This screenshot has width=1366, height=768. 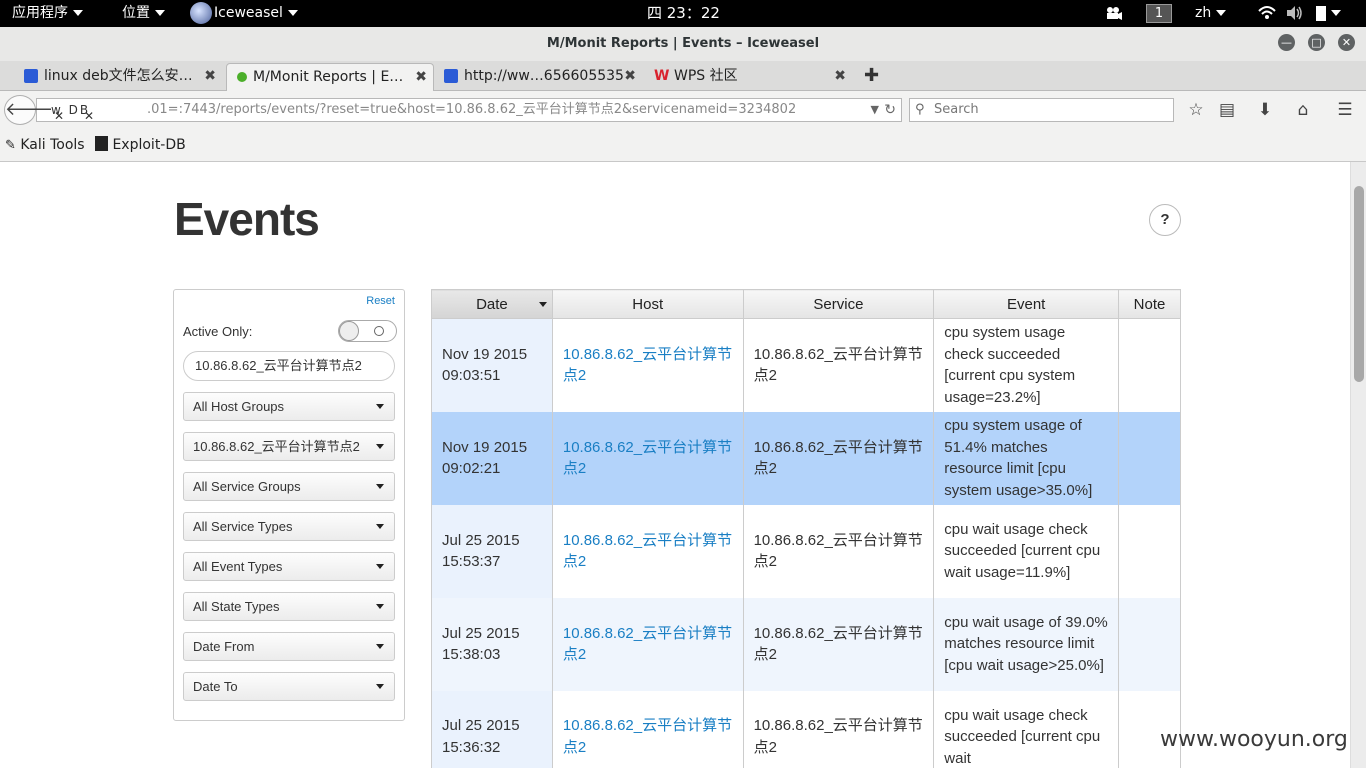 I want to click on host-select: 10.86.8.62_云平台计算节点2, so click(x=289, y=446).